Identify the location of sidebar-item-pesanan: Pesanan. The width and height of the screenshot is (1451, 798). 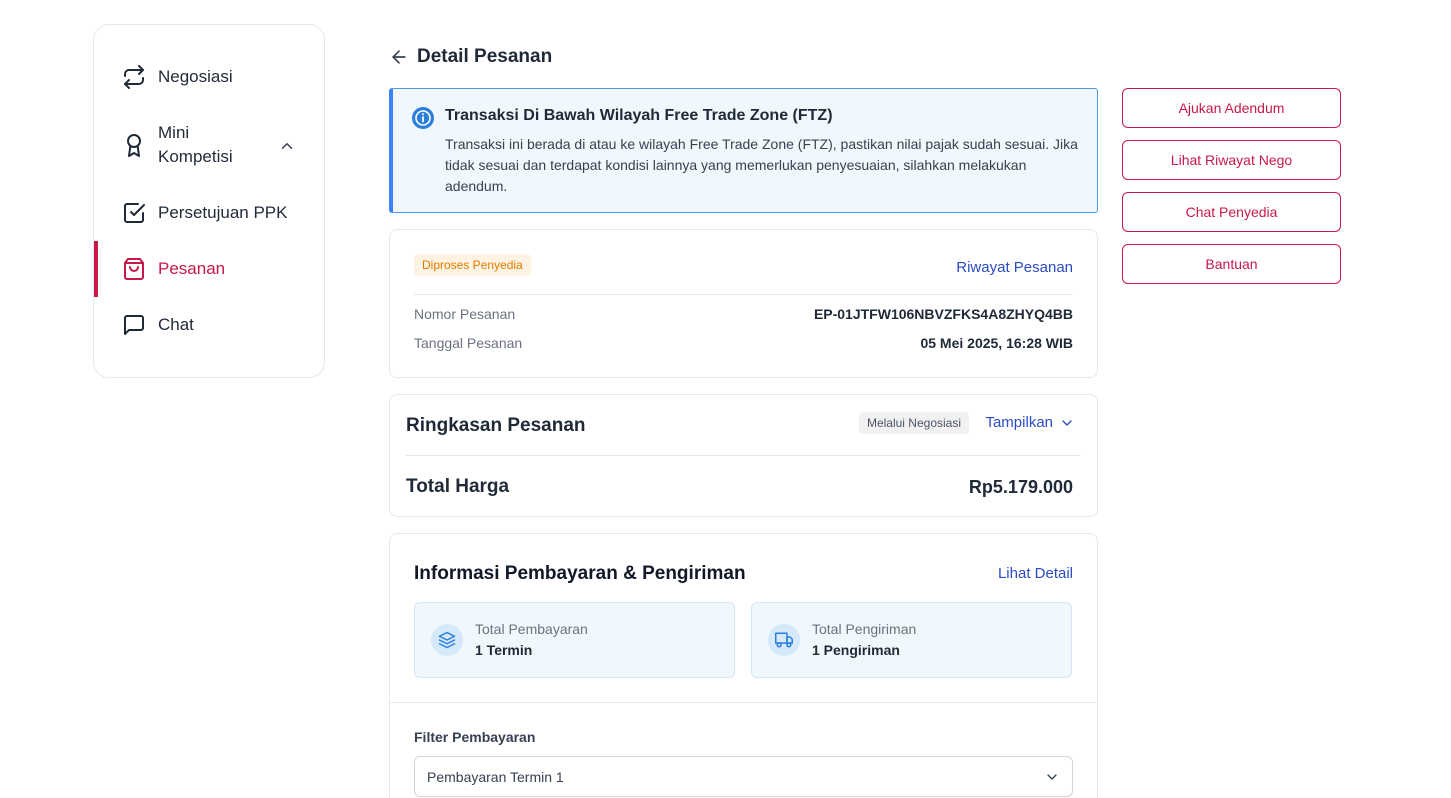
(209, 269).